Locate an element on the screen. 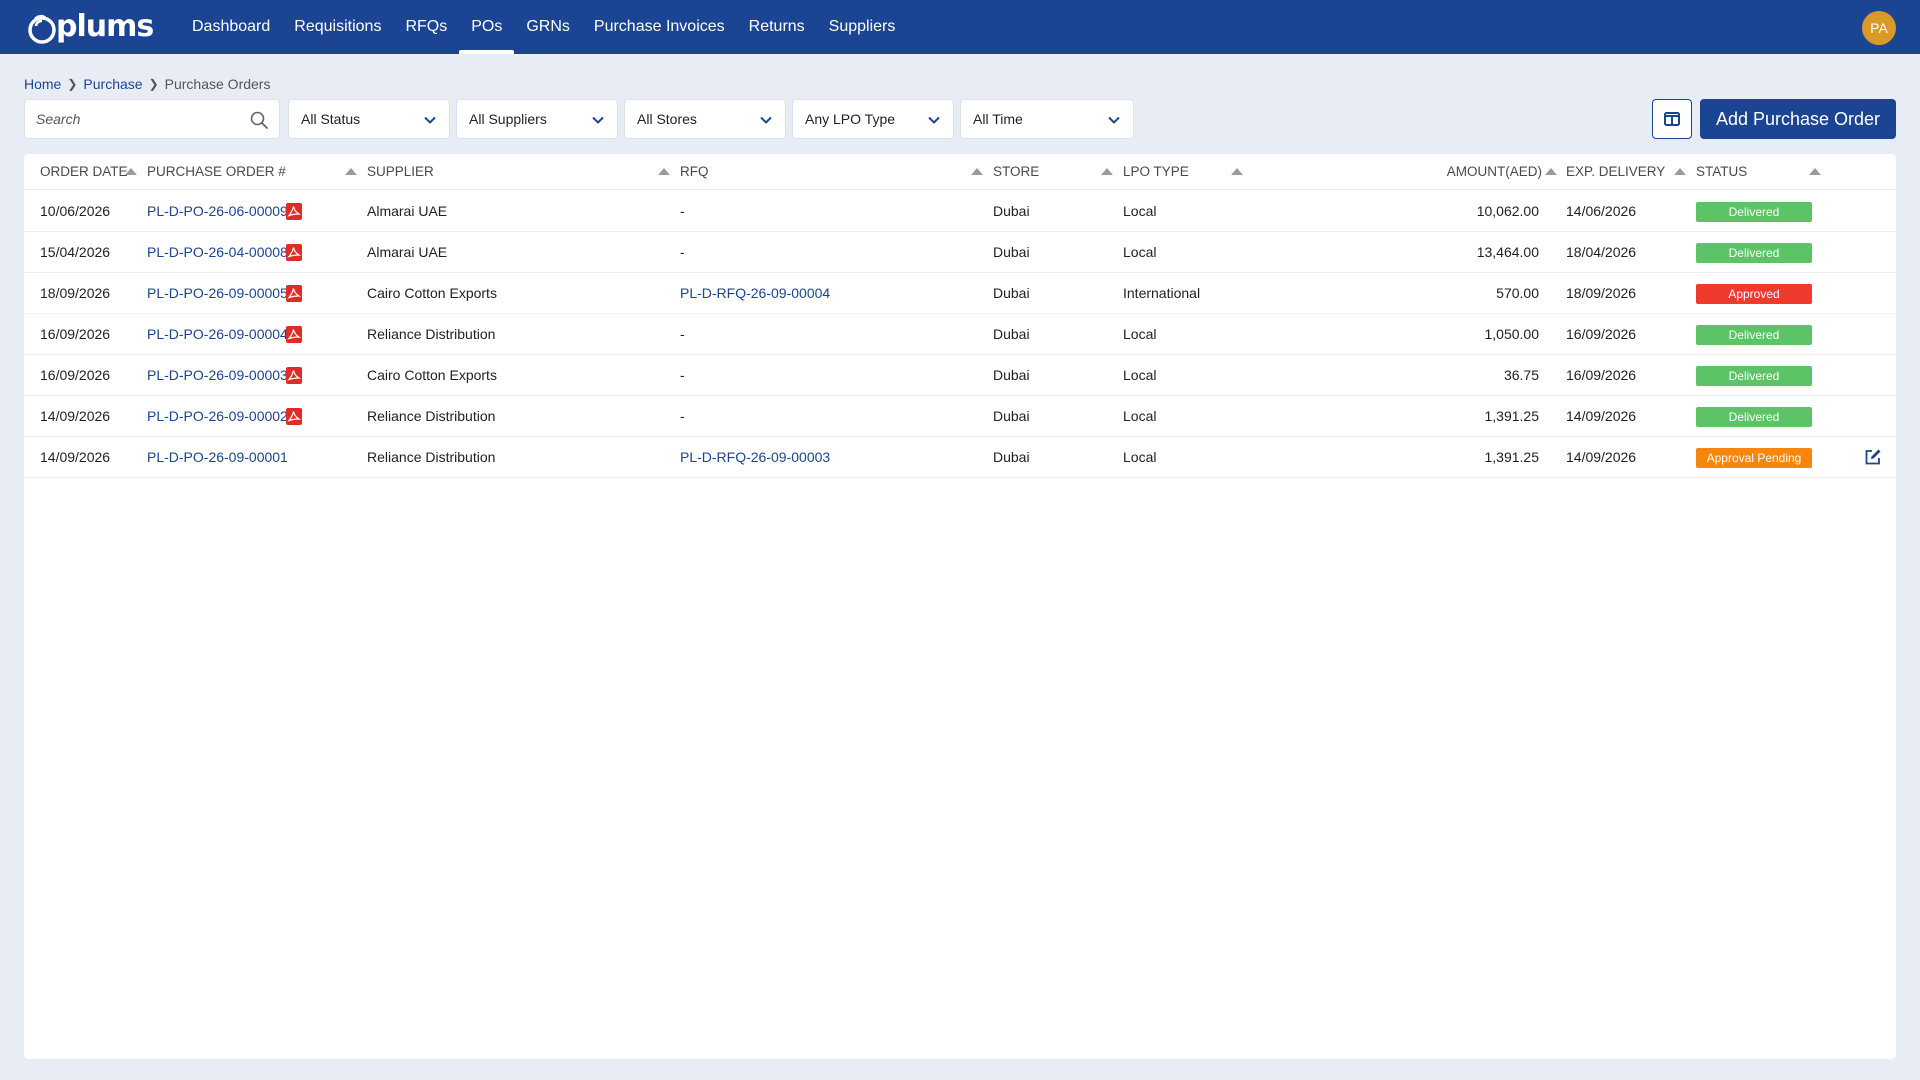 This screenshot has height=1080, width=1920. user-avatar: PA is located at coordinates (1879, 28).